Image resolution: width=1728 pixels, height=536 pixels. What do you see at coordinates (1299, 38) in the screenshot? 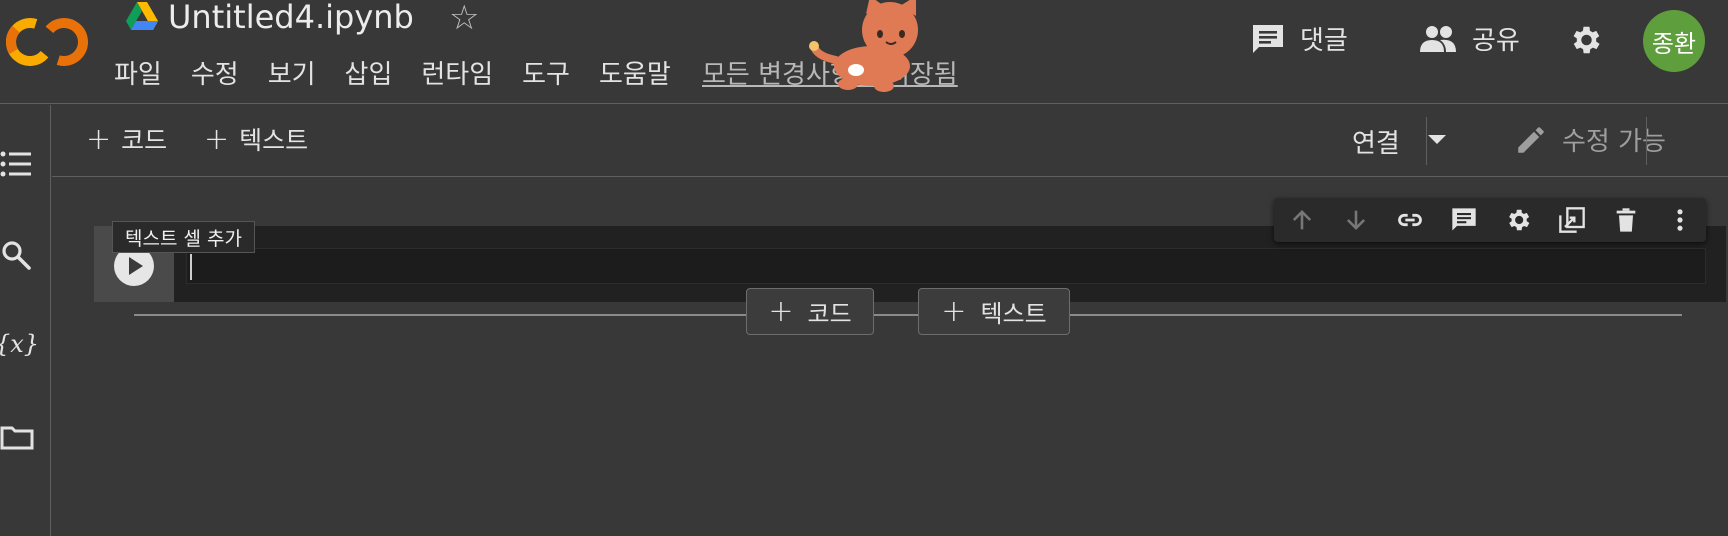
I see `comments-button: 댓글` at bounding box center [1299, 38].